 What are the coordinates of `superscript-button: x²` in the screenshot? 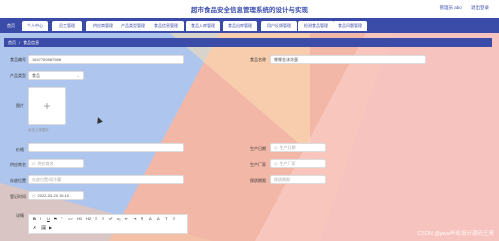 It's located at (110, 218).